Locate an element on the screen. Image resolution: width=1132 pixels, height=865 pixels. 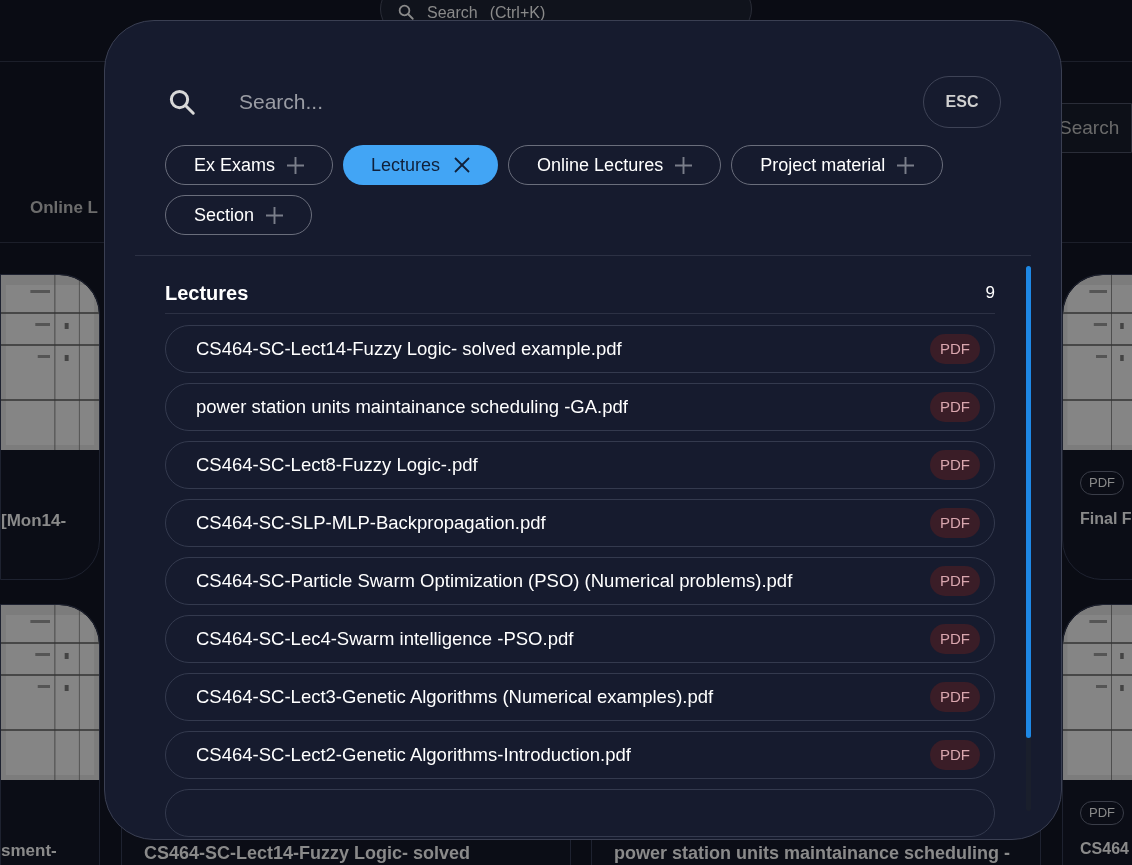
result-name: CS464-SC-Lect2-Genetic Algorithms-Introduction.pdf is located at coordinates (413, 755).